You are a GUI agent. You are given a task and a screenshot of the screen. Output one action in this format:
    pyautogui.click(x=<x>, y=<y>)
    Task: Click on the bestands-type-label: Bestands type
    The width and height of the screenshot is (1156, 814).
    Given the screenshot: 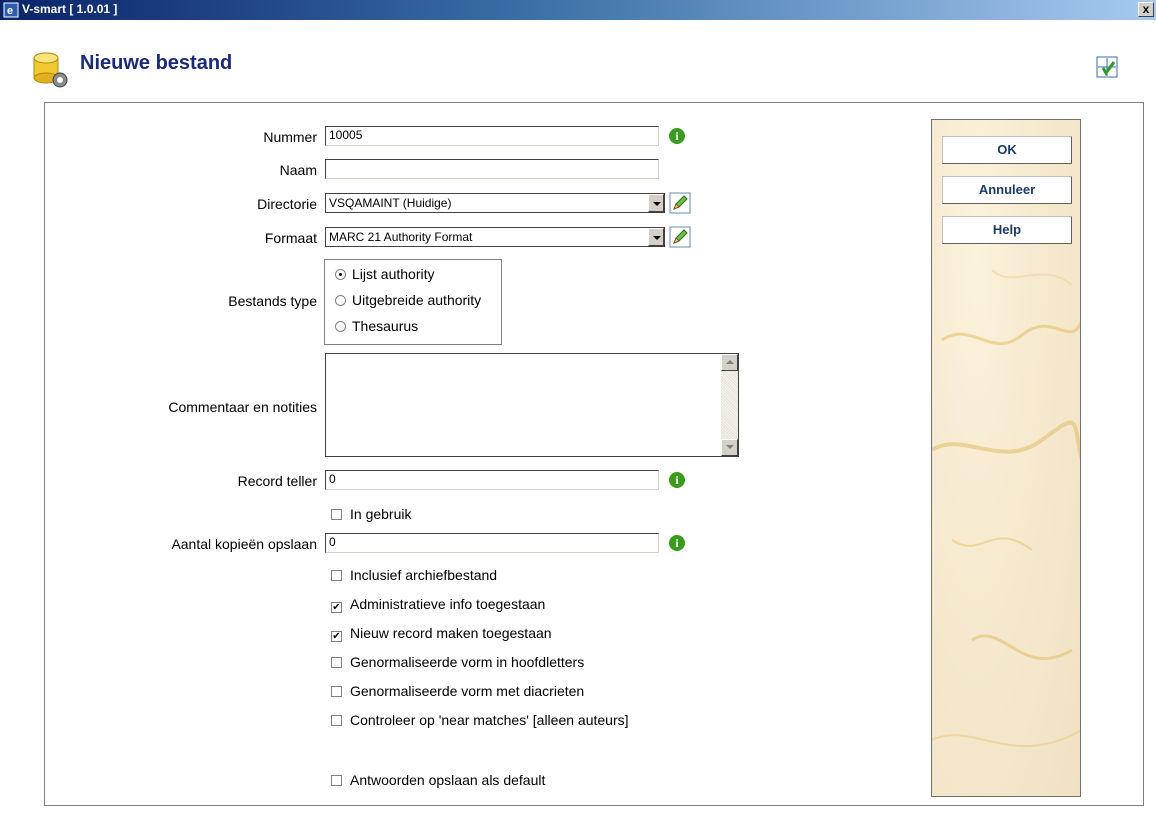 What is the action you would take?
    pyautogui.click(x=272, y=301)
    